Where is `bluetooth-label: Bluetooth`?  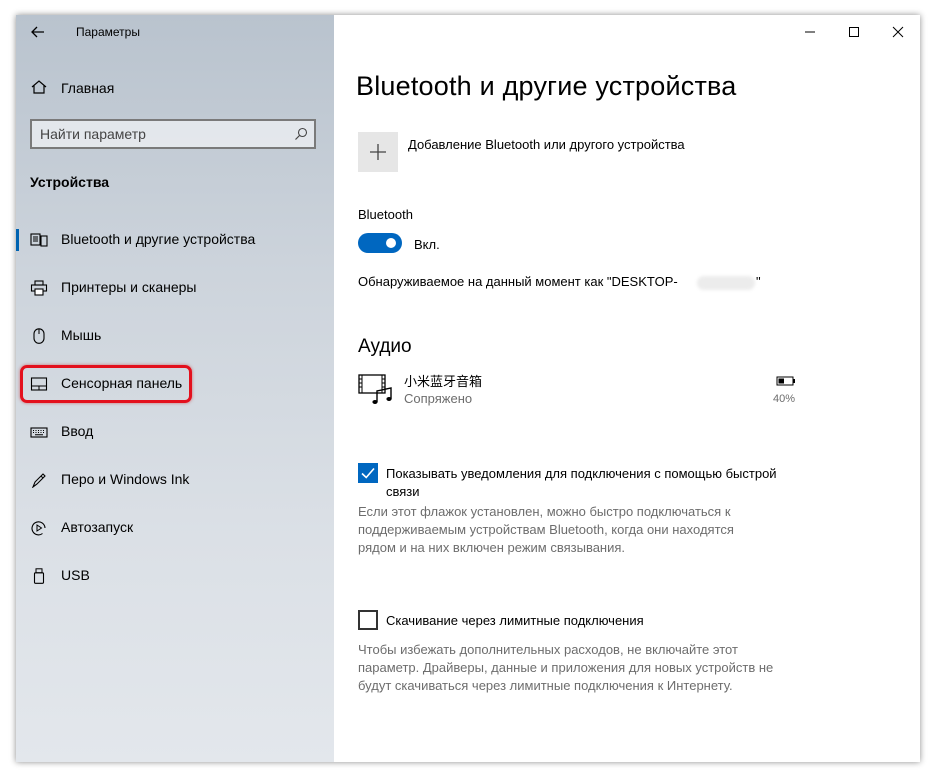
bluetooth-label: Bluetooth is located at coordinates (385, 214).